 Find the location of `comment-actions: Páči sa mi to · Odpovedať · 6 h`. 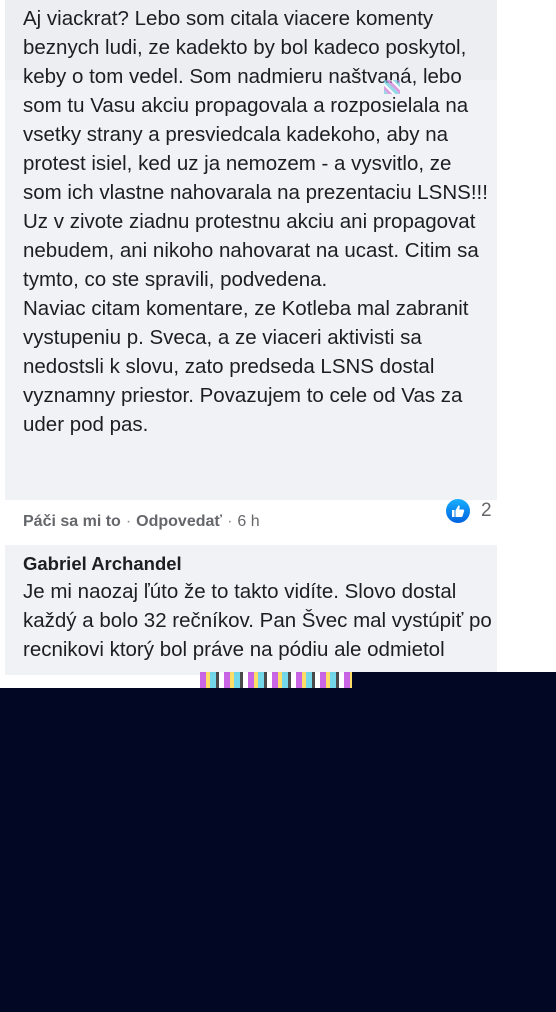

comment-actions: Páči sa mi to · Odpovedať · 6 h is located at coordinates (141, 522).